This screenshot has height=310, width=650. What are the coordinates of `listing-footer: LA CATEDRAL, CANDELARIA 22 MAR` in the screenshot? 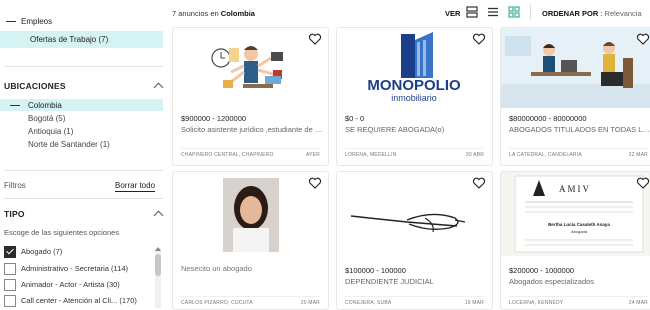 It's located at (578, 155).